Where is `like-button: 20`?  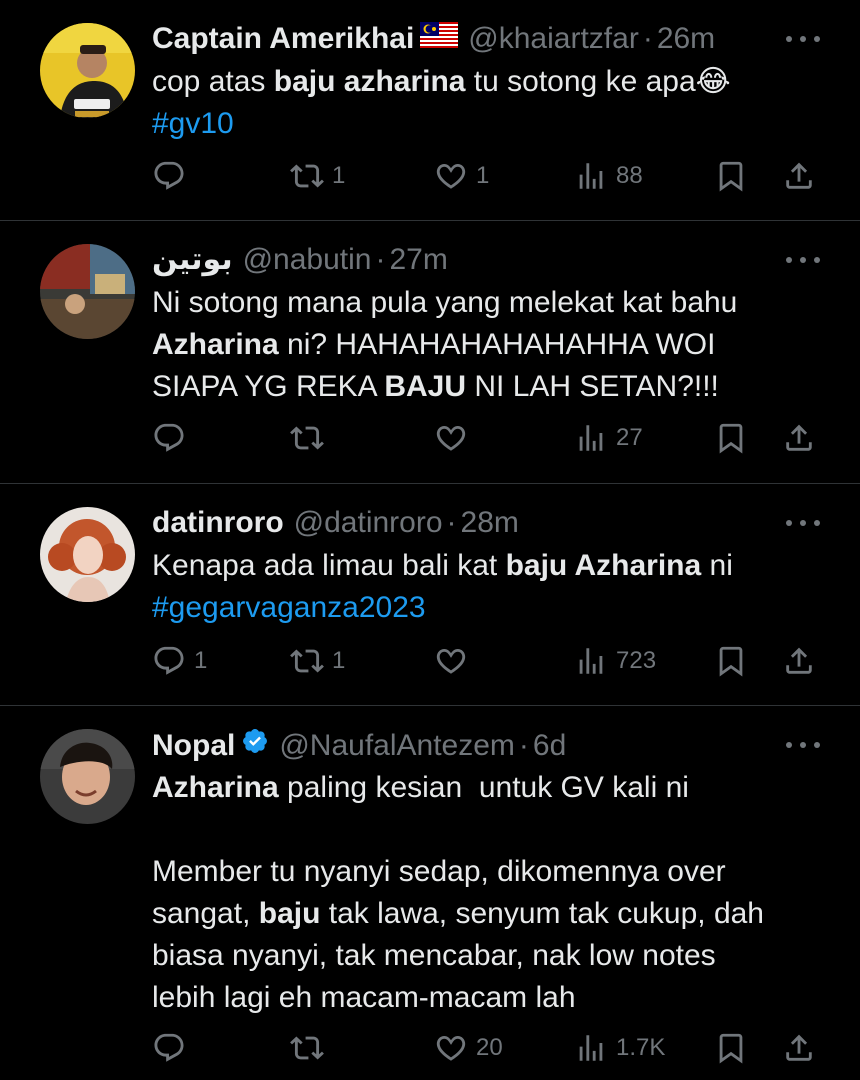 like-button: 20 is located at coordinates (468, 1048).